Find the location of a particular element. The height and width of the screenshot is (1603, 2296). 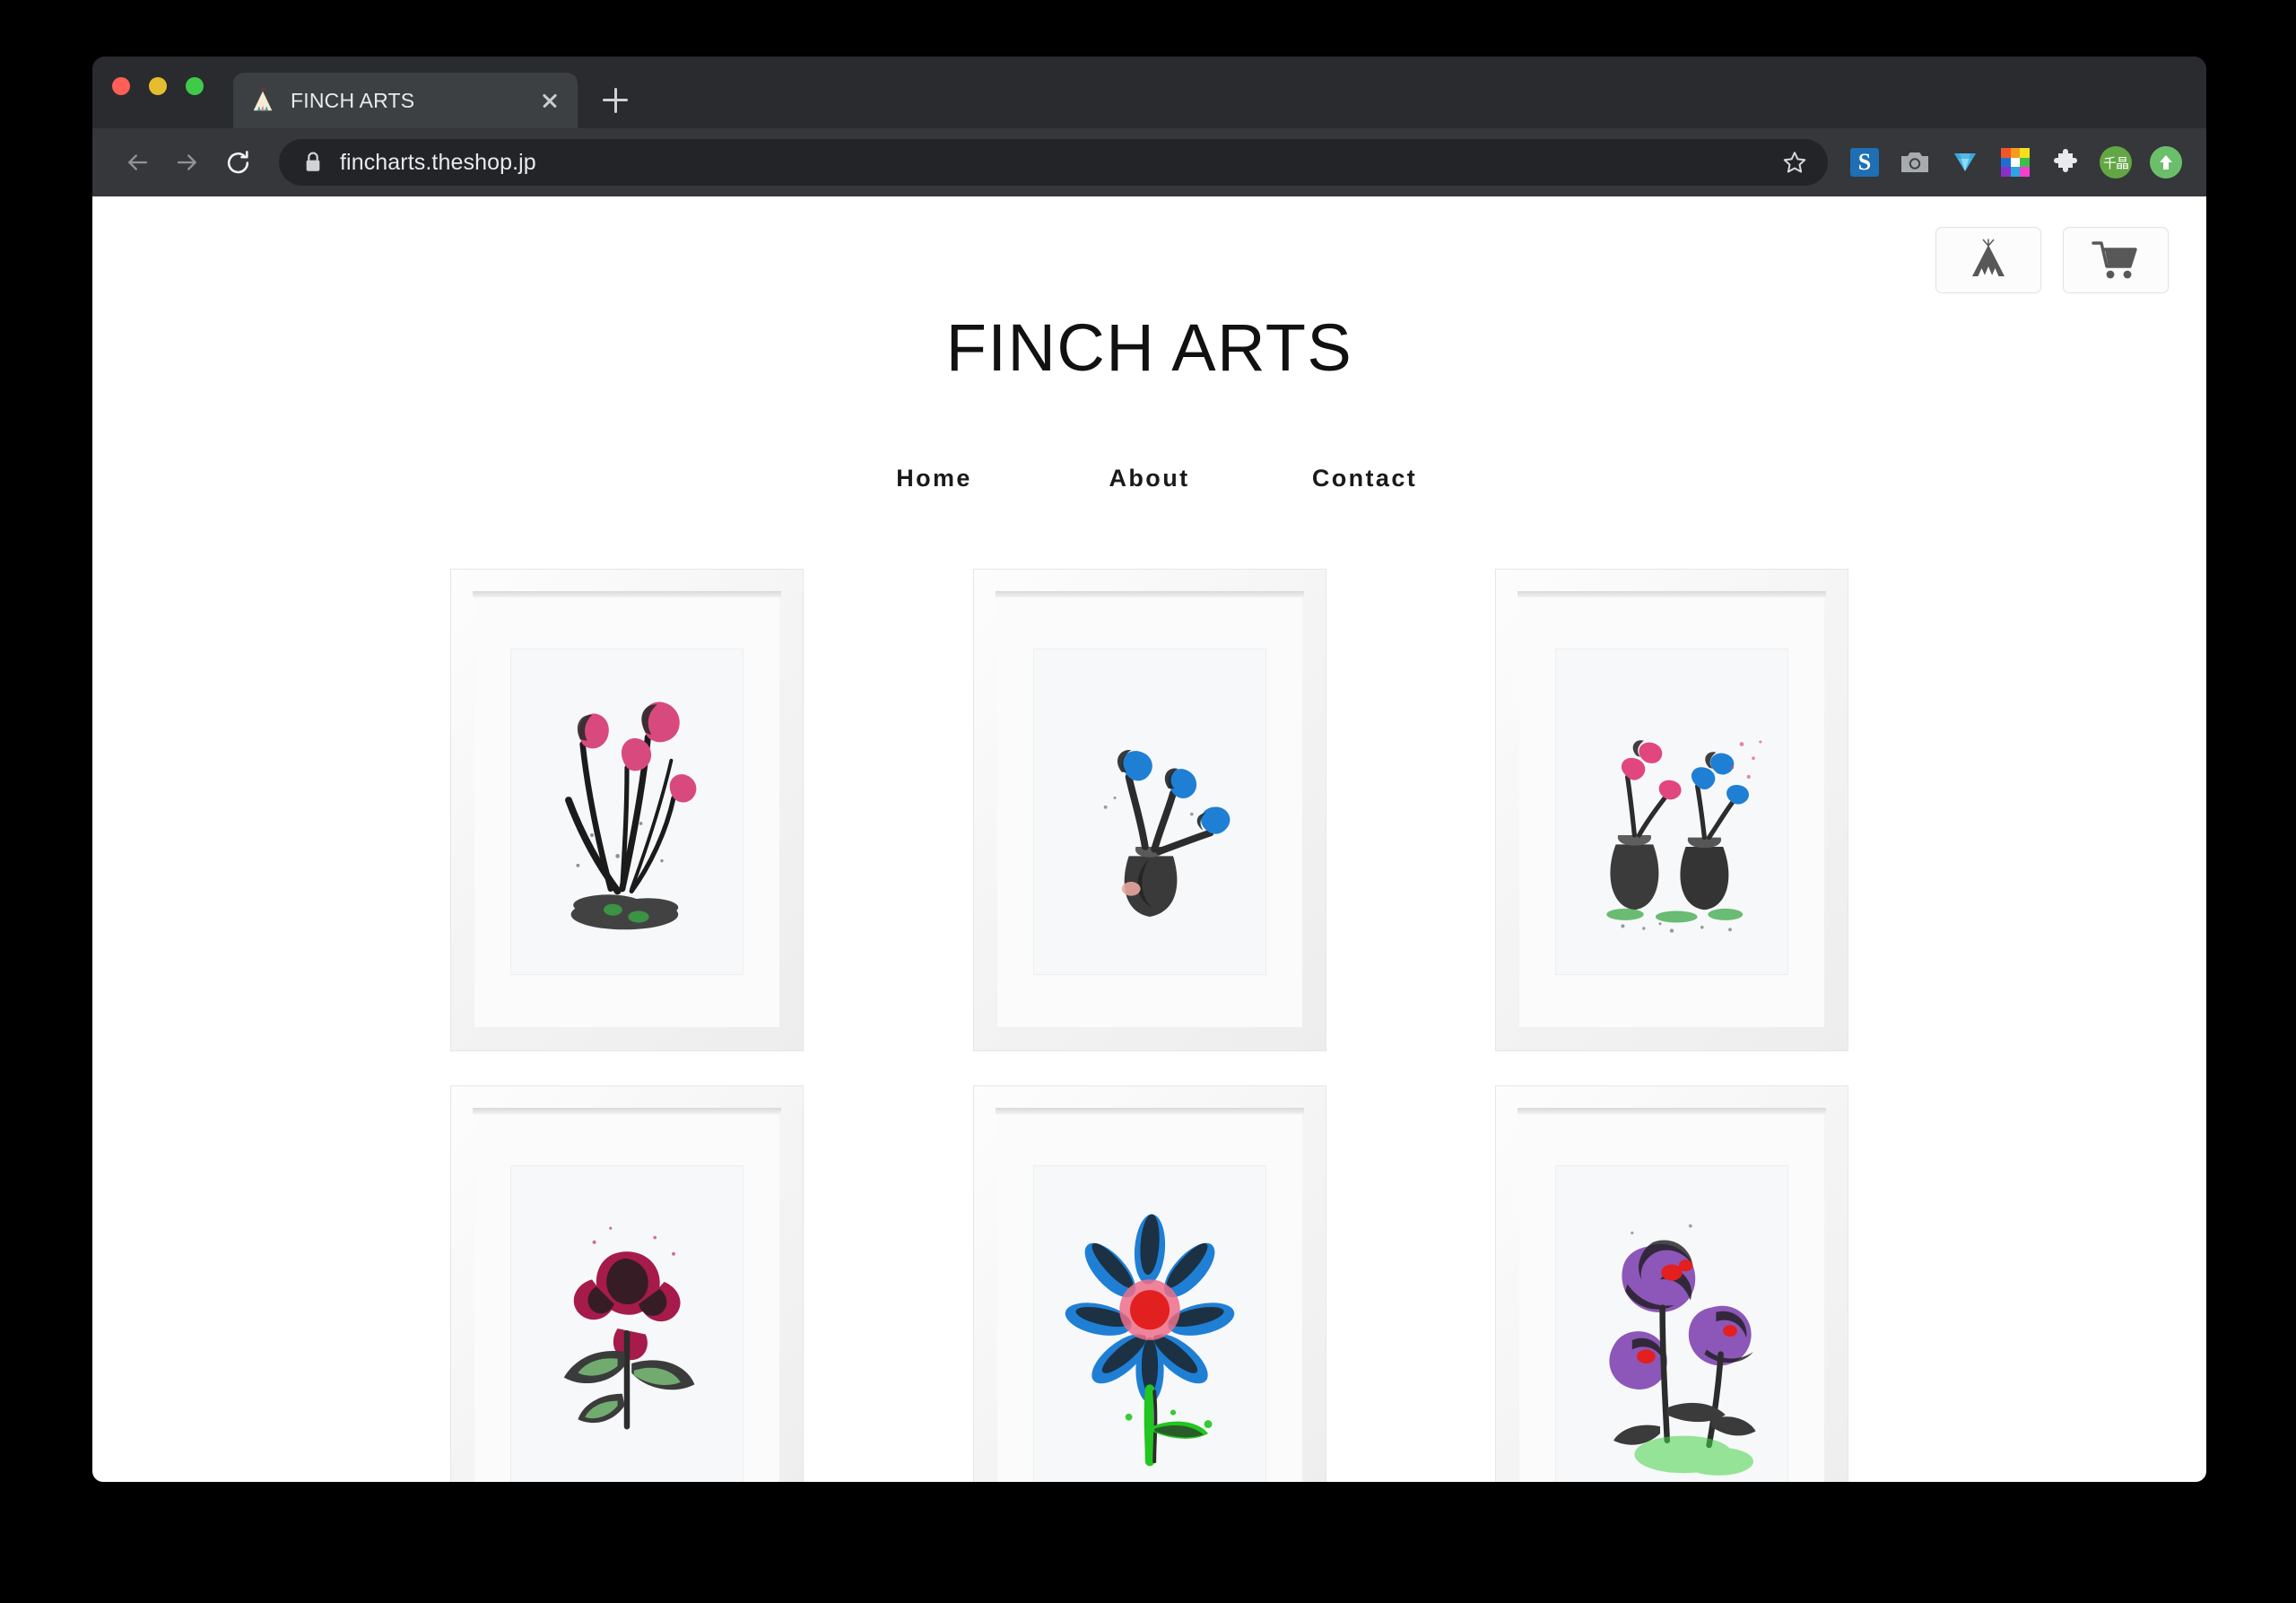

browser-tab: FINCH ARTS is located at coordinates (405, 100).